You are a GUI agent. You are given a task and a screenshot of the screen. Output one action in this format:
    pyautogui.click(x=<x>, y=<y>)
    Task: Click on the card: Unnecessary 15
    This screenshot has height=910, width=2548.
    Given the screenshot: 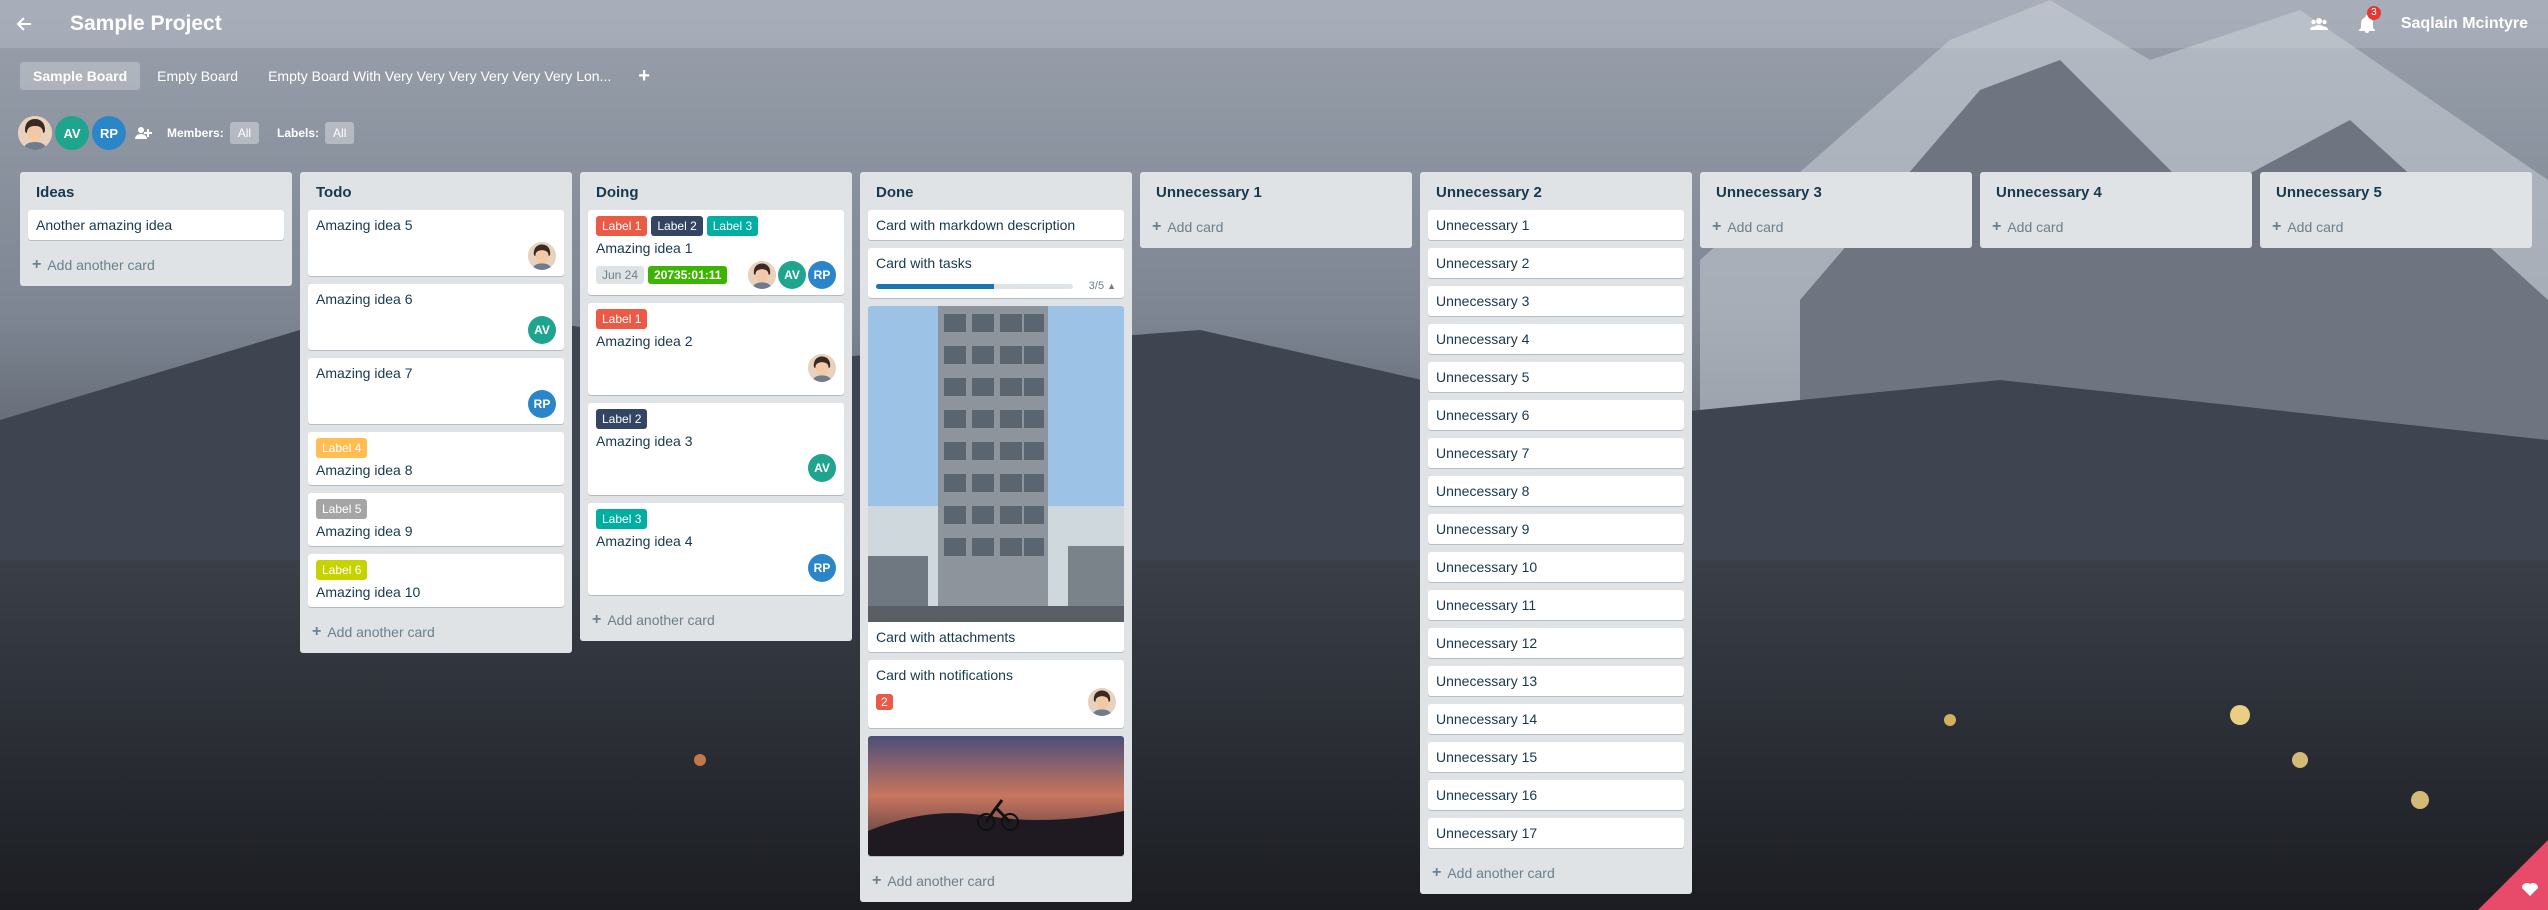 What is the action you would take?
    pyautogui.click(x=1556, y=757)
    